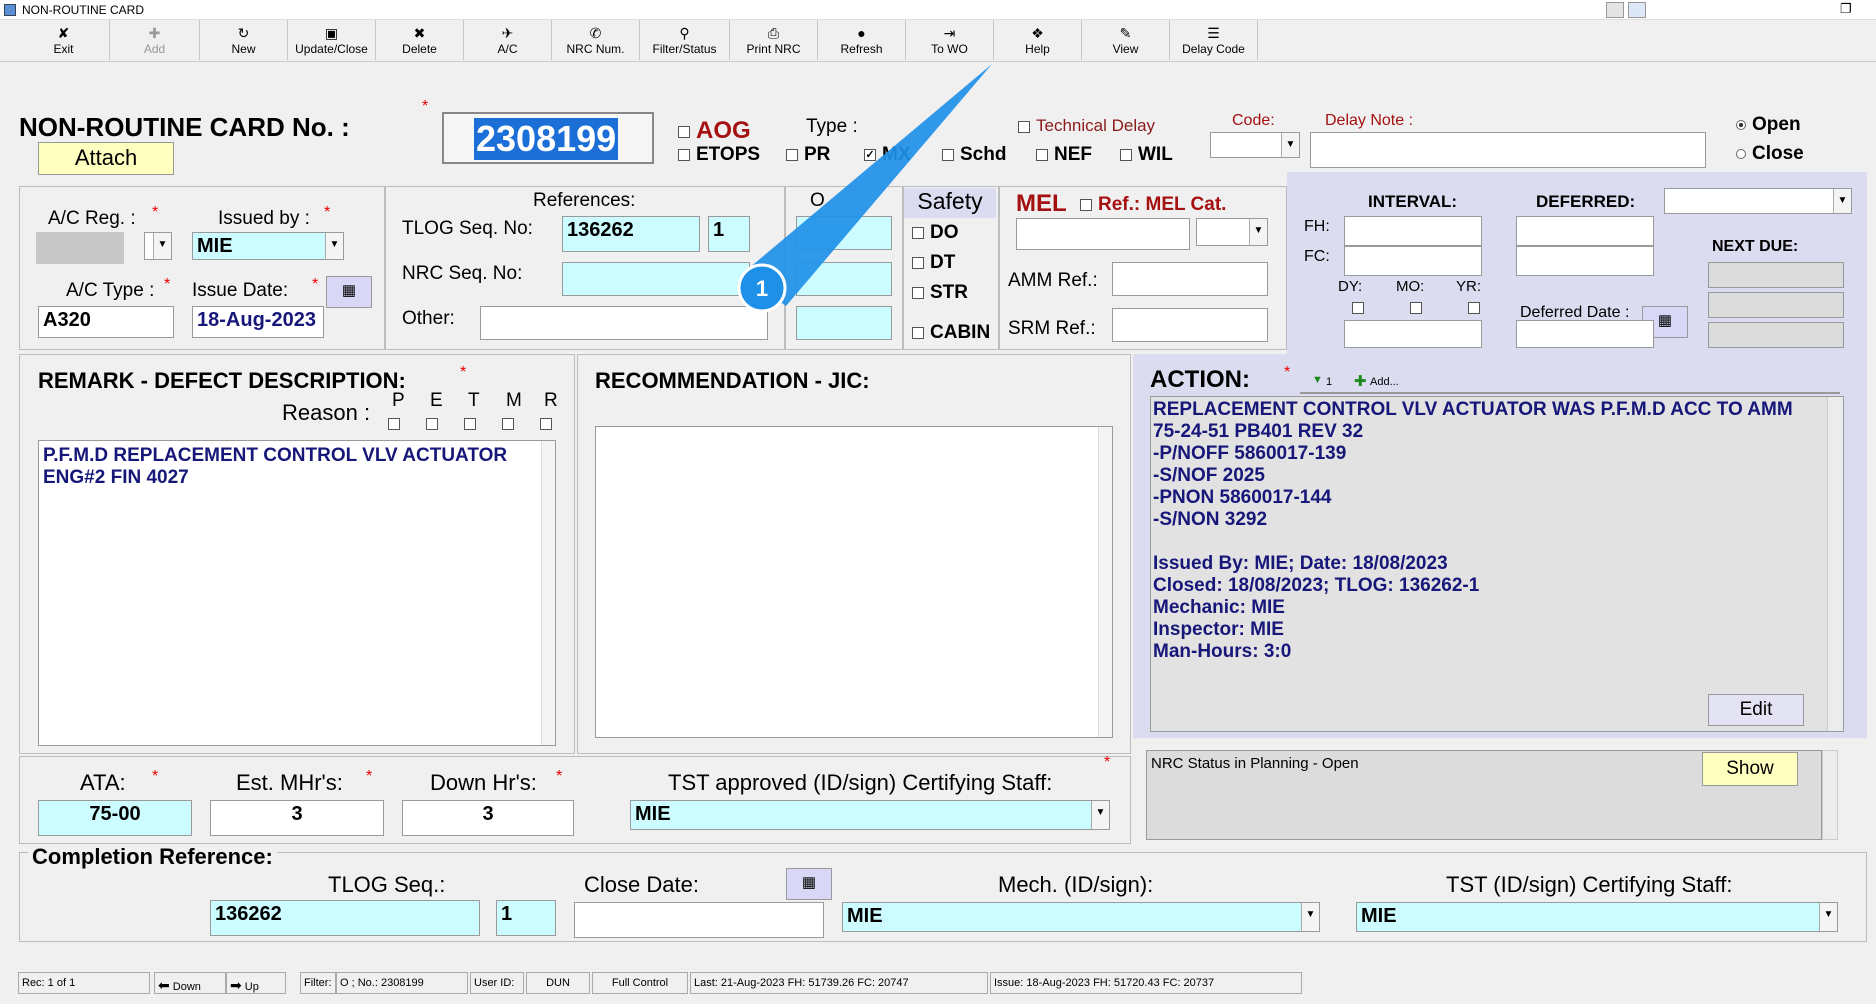  What do you see at coordinates (244, 40) in the screenshot?
I see `new-button: ↻ New` at bounding box center [244, 40].